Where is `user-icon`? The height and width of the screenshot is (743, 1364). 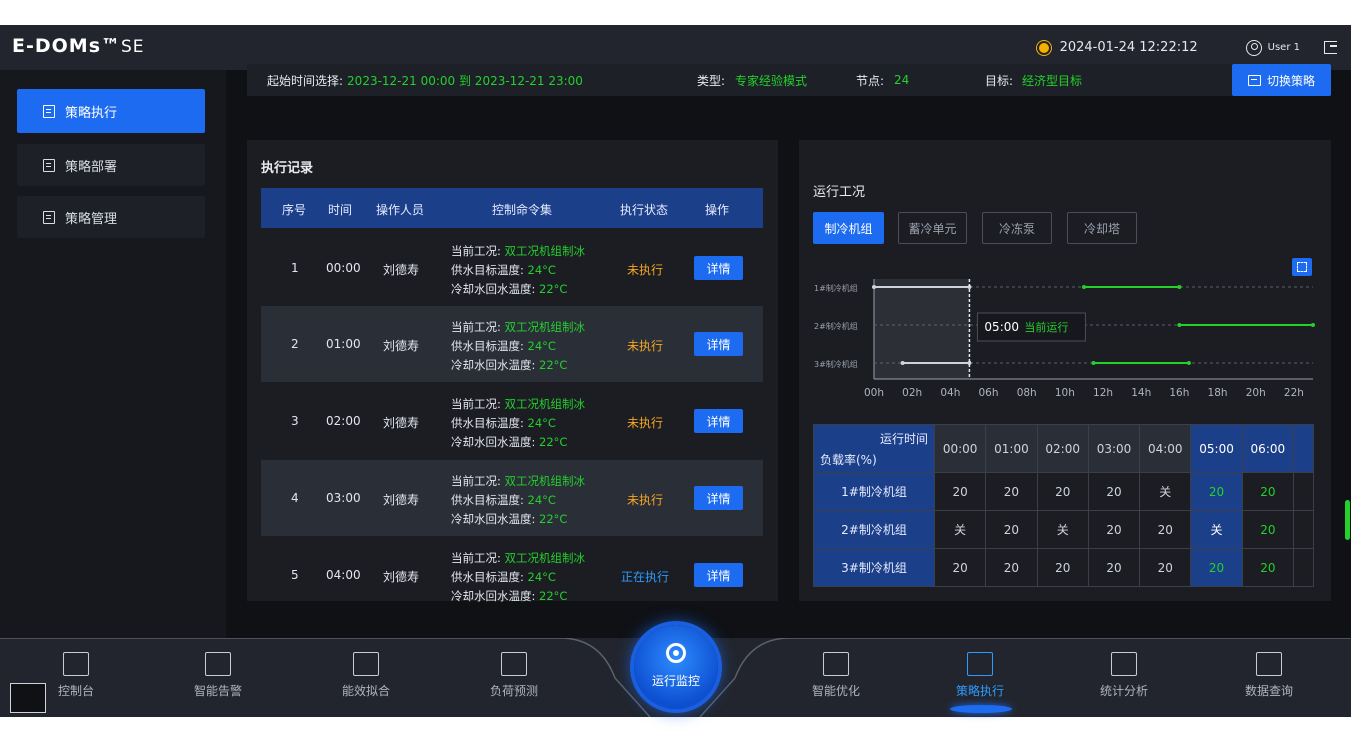
user-icon is located at coordinates (1253, 47).